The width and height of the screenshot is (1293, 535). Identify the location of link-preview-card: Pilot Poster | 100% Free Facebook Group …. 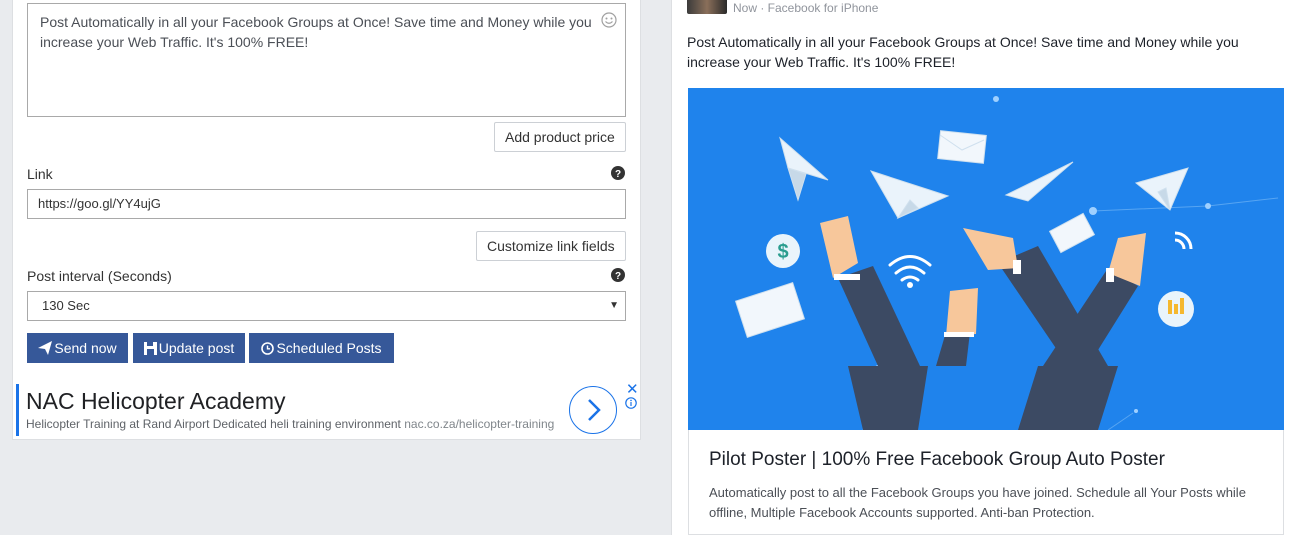
(986, 482).